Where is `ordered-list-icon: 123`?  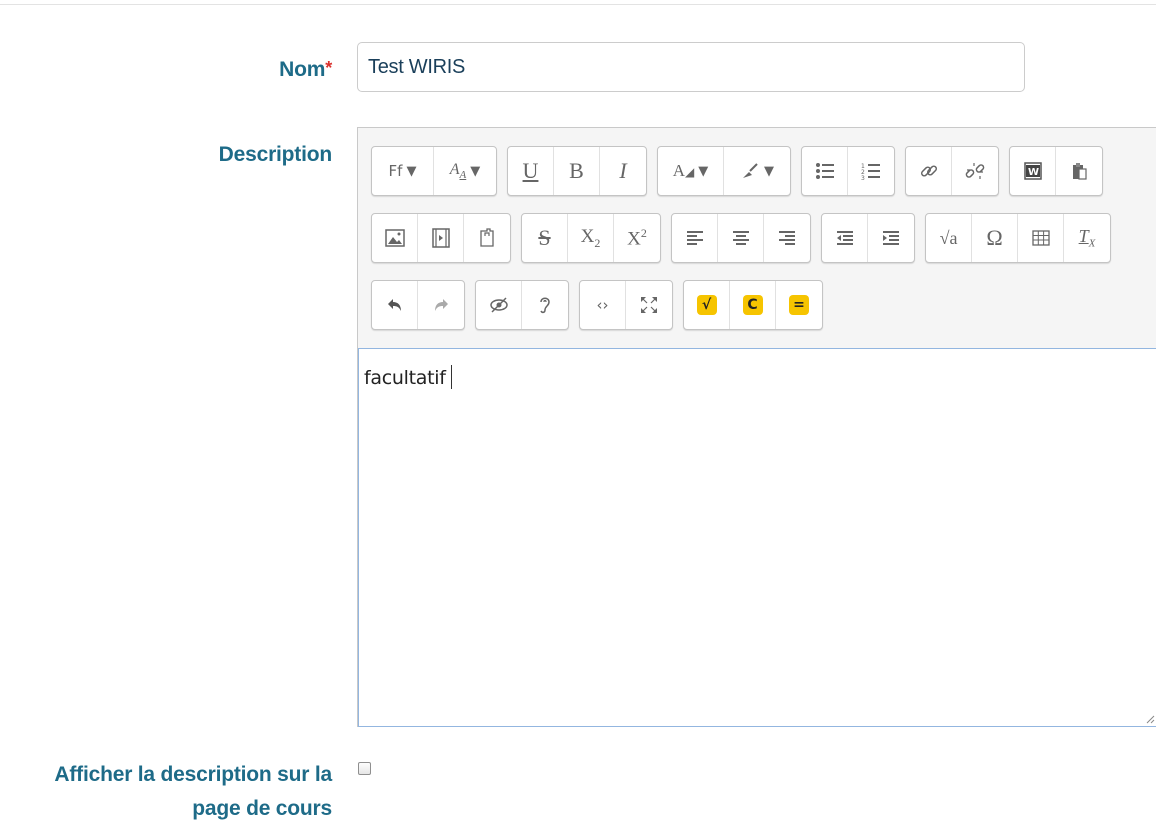
ordered-list-icon: 123 is located at coordinates (871, 171).